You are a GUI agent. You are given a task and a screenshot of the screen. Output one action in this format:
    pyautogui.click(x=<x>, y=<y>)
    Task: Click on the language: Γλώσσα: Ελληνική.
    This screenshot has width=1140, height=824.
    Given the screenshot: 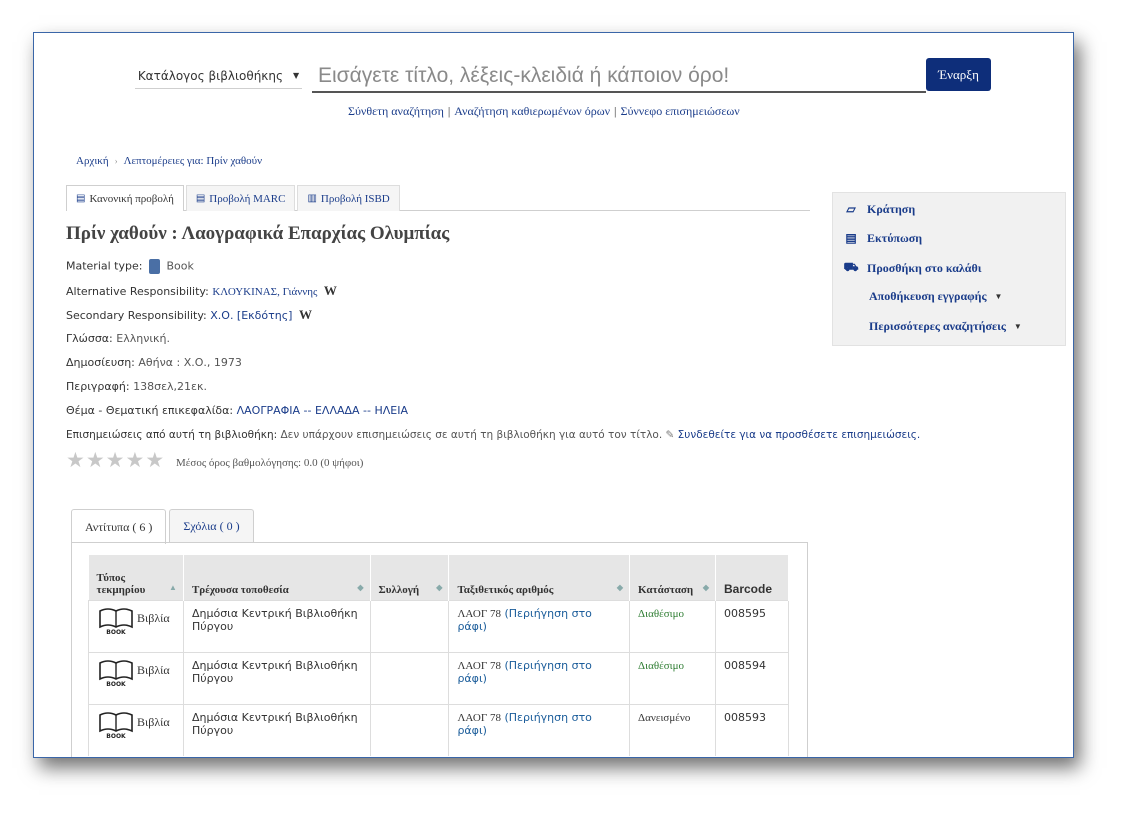 What is the action you would take?
    pyautogui.click(x=118, y=338)
    